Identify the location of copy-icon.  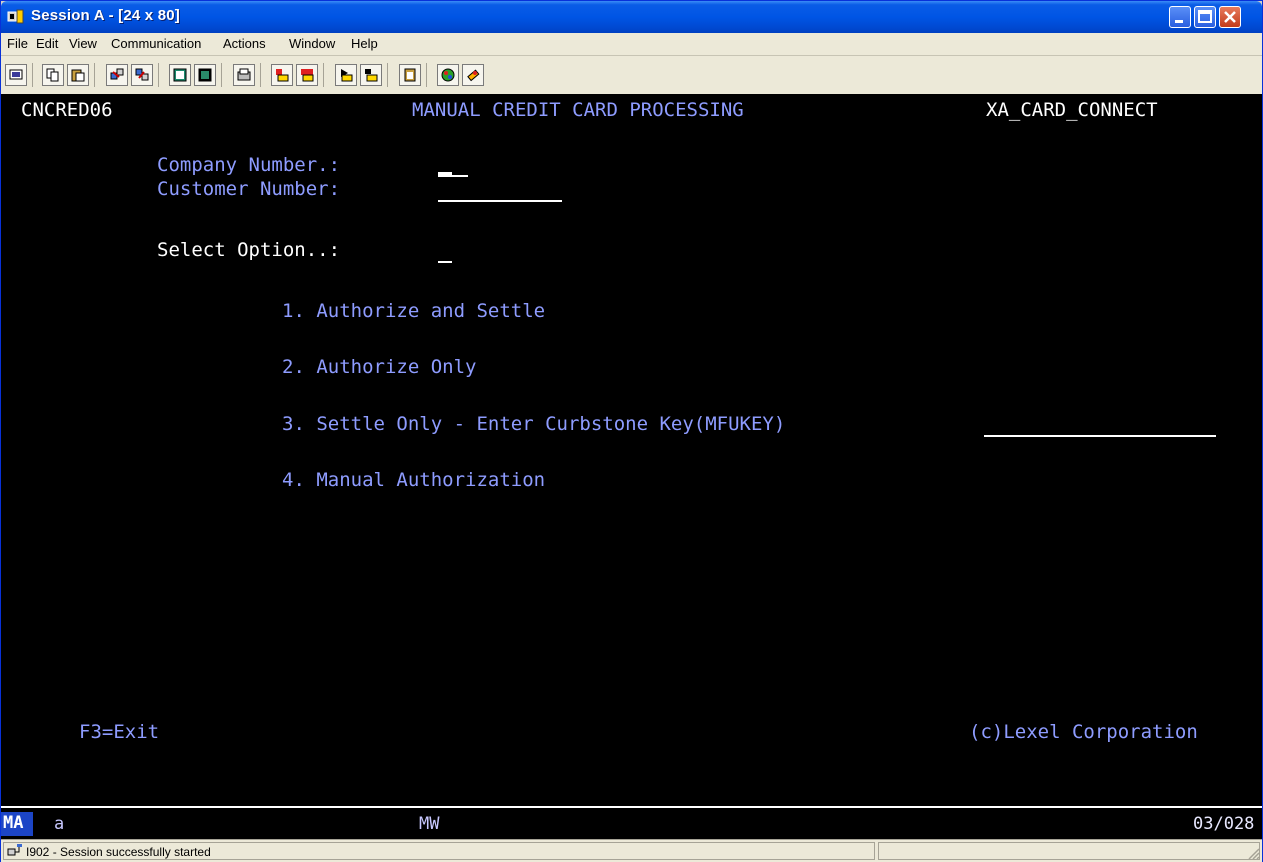
(52, 75).